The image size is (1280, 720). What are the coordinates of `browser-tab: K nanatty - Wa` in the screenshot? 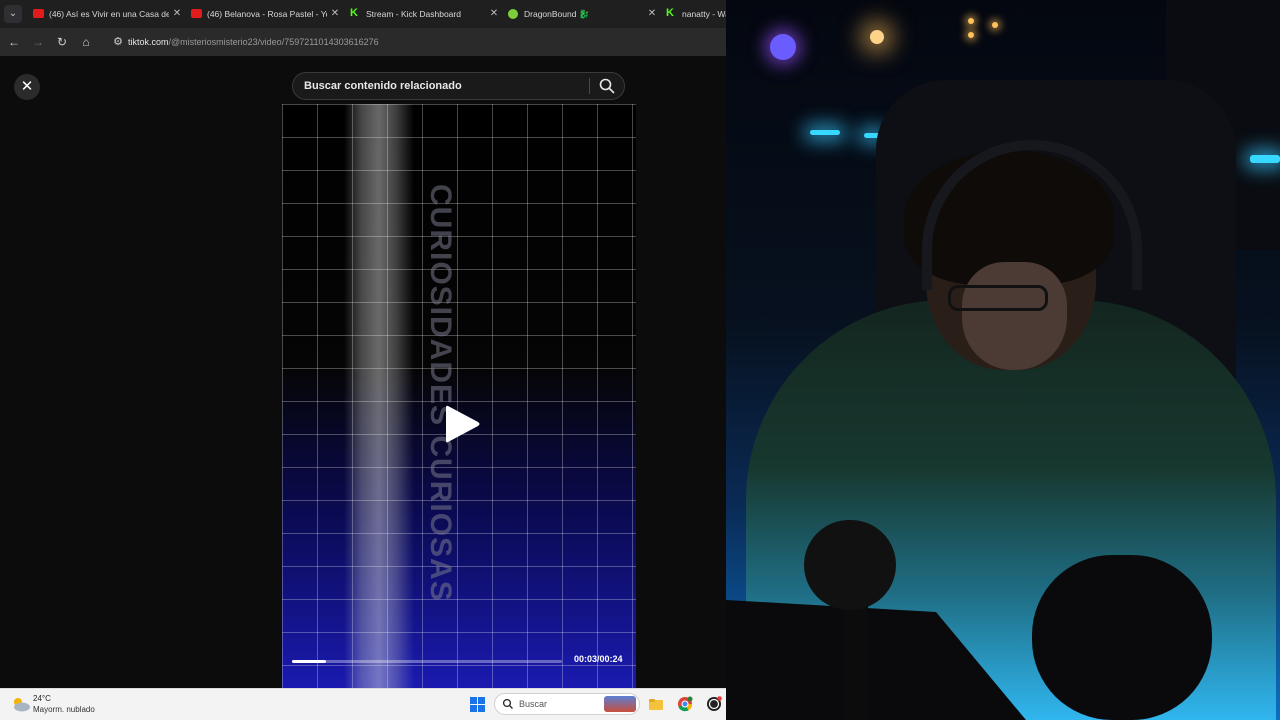 It's located at (696, 14).